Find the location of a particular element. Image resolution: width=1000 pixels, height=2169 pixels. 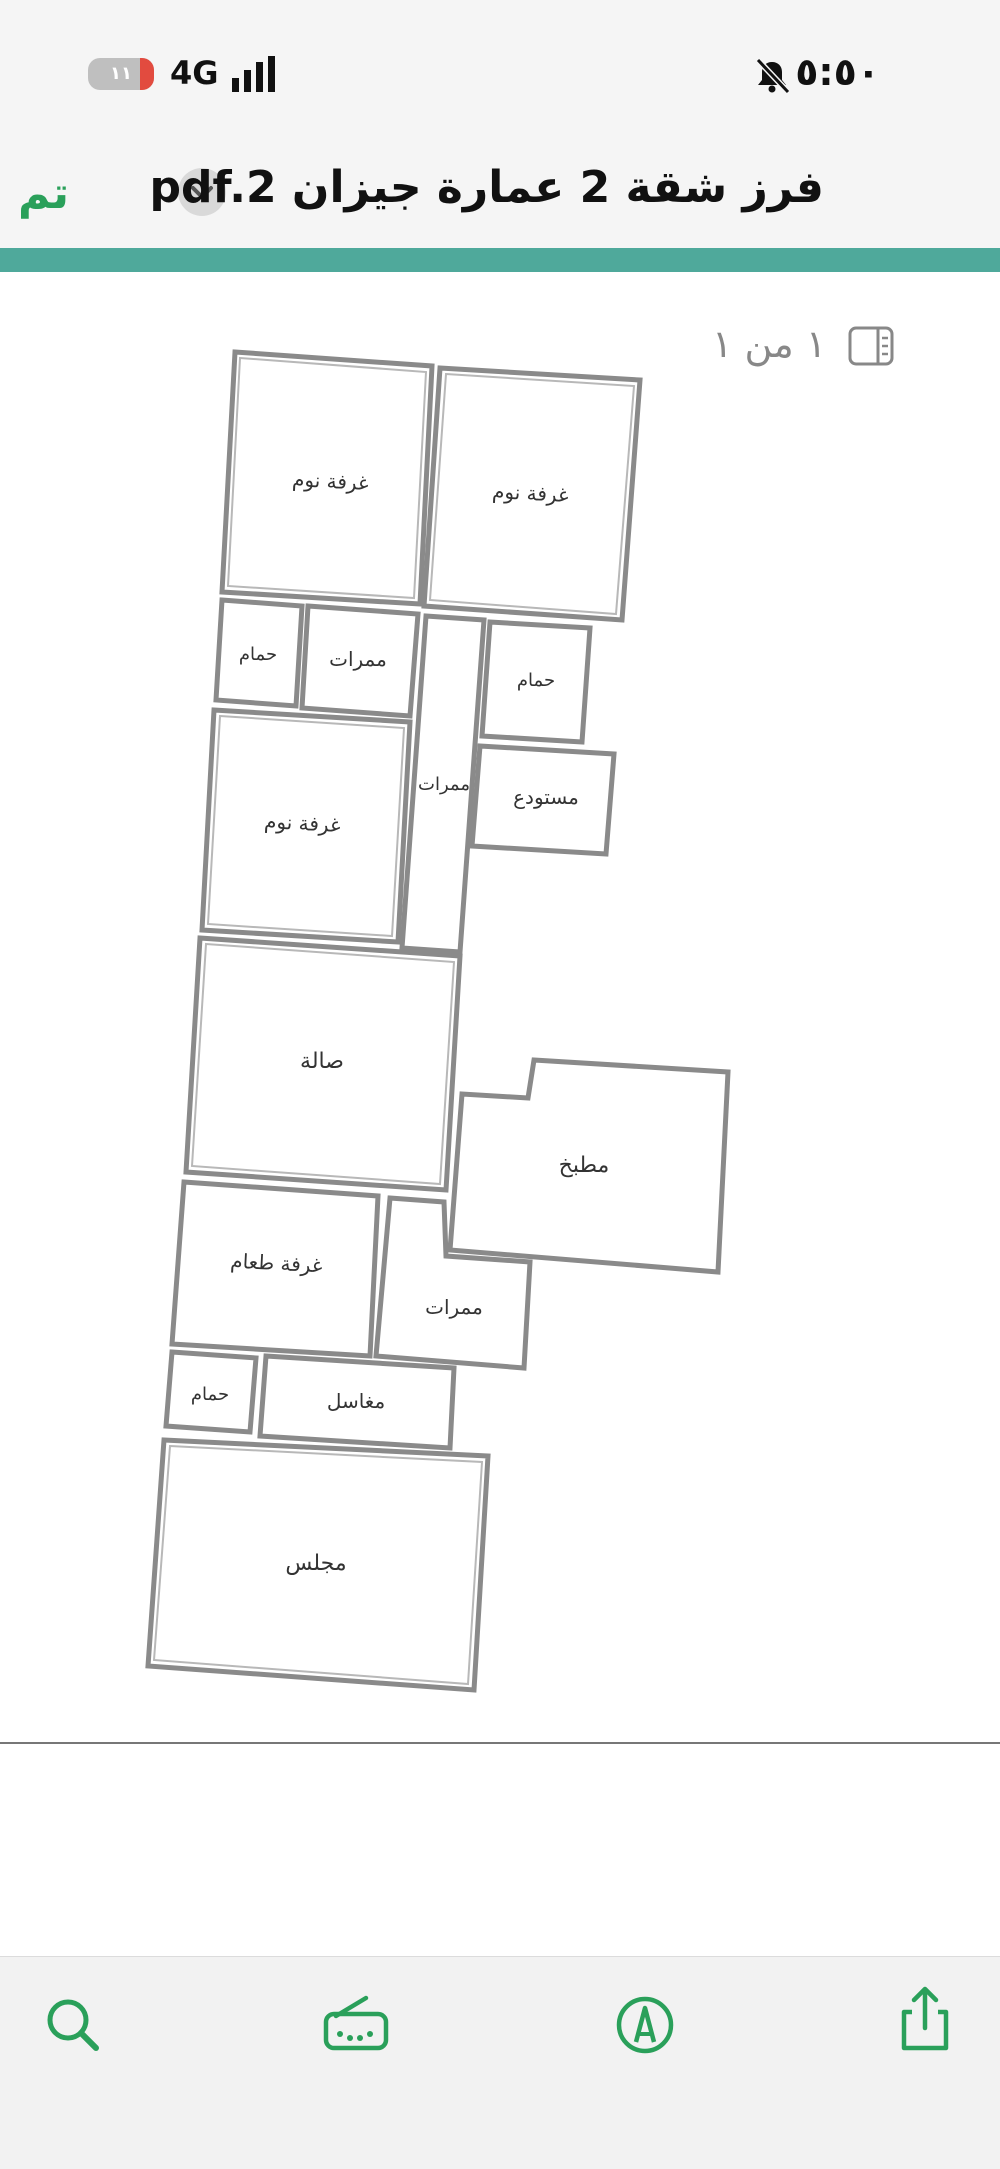

label-corridor-vertical: ممرات is located at coordinates (444, 784).